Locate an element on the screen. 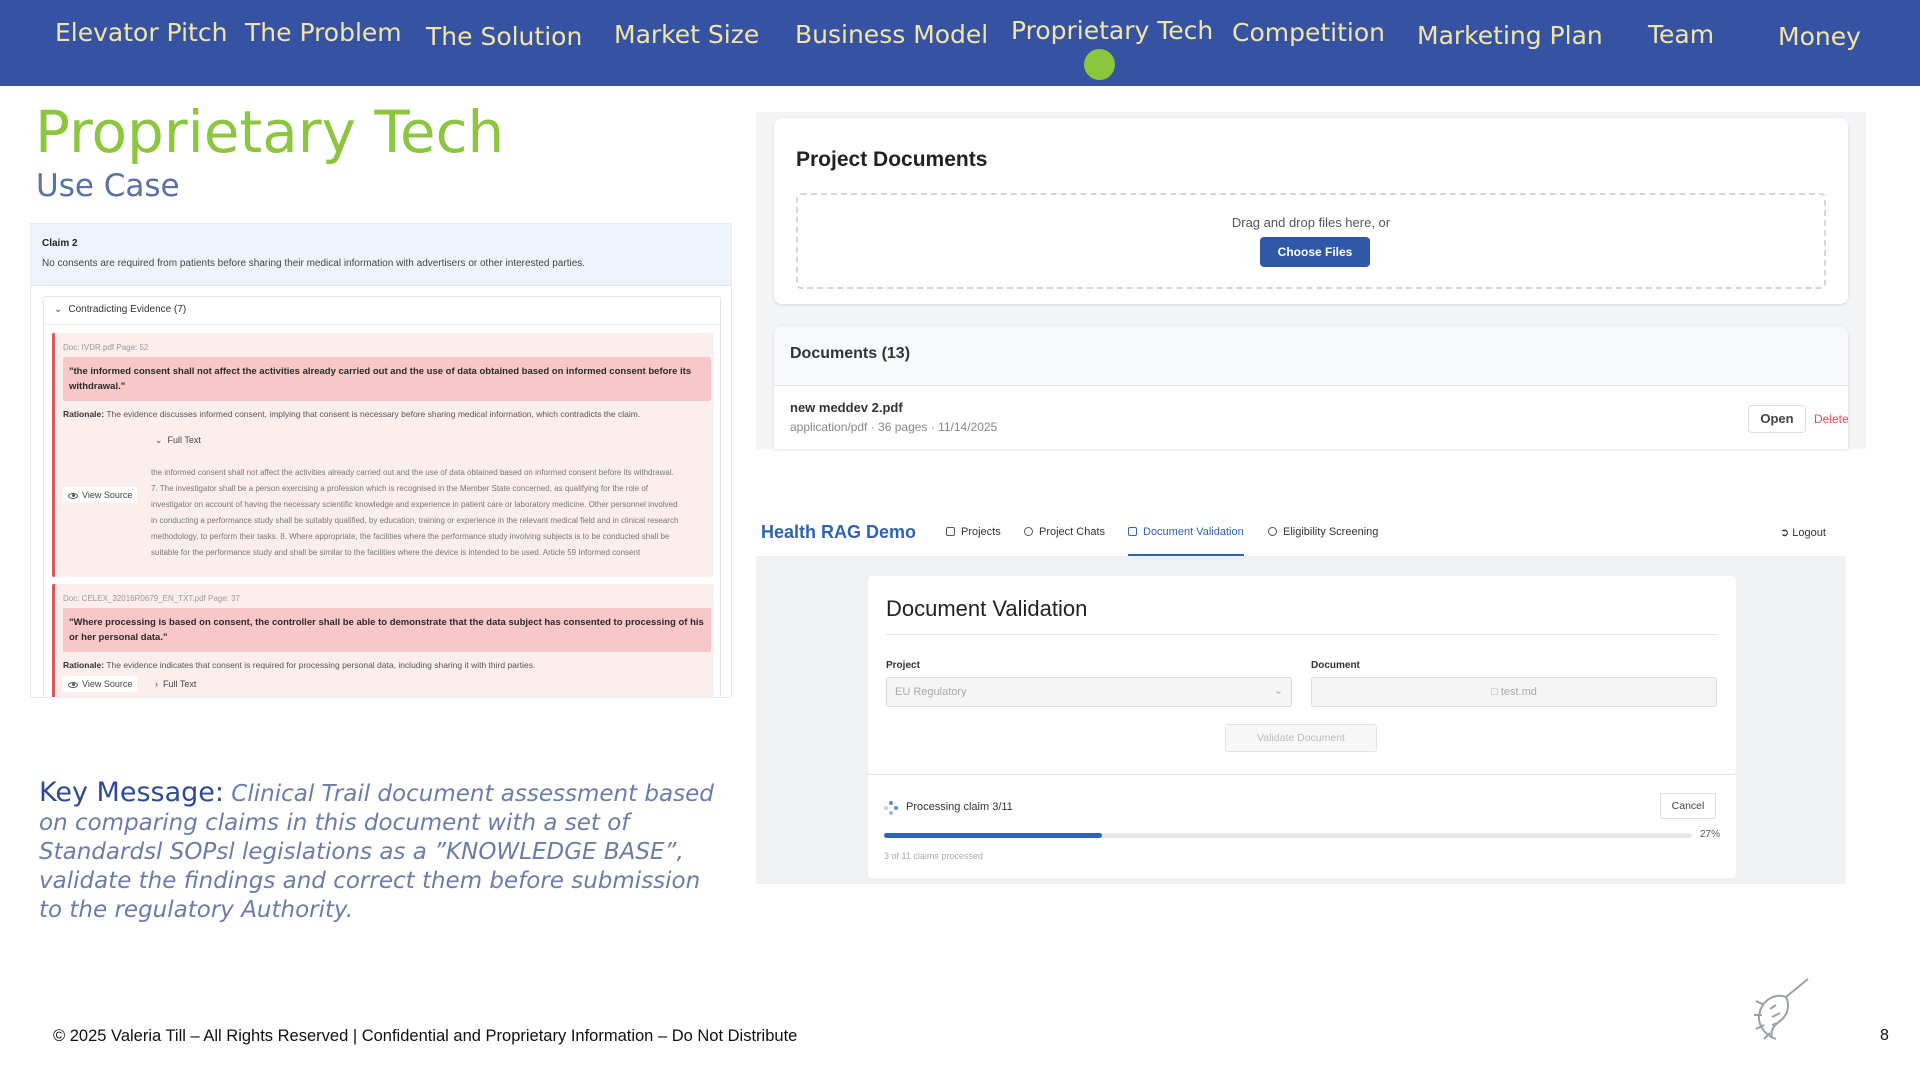 The image size is (1920, 1079). nav-item-elevator-pitch: Elevator Pitch is located at coordinates (141, 32).